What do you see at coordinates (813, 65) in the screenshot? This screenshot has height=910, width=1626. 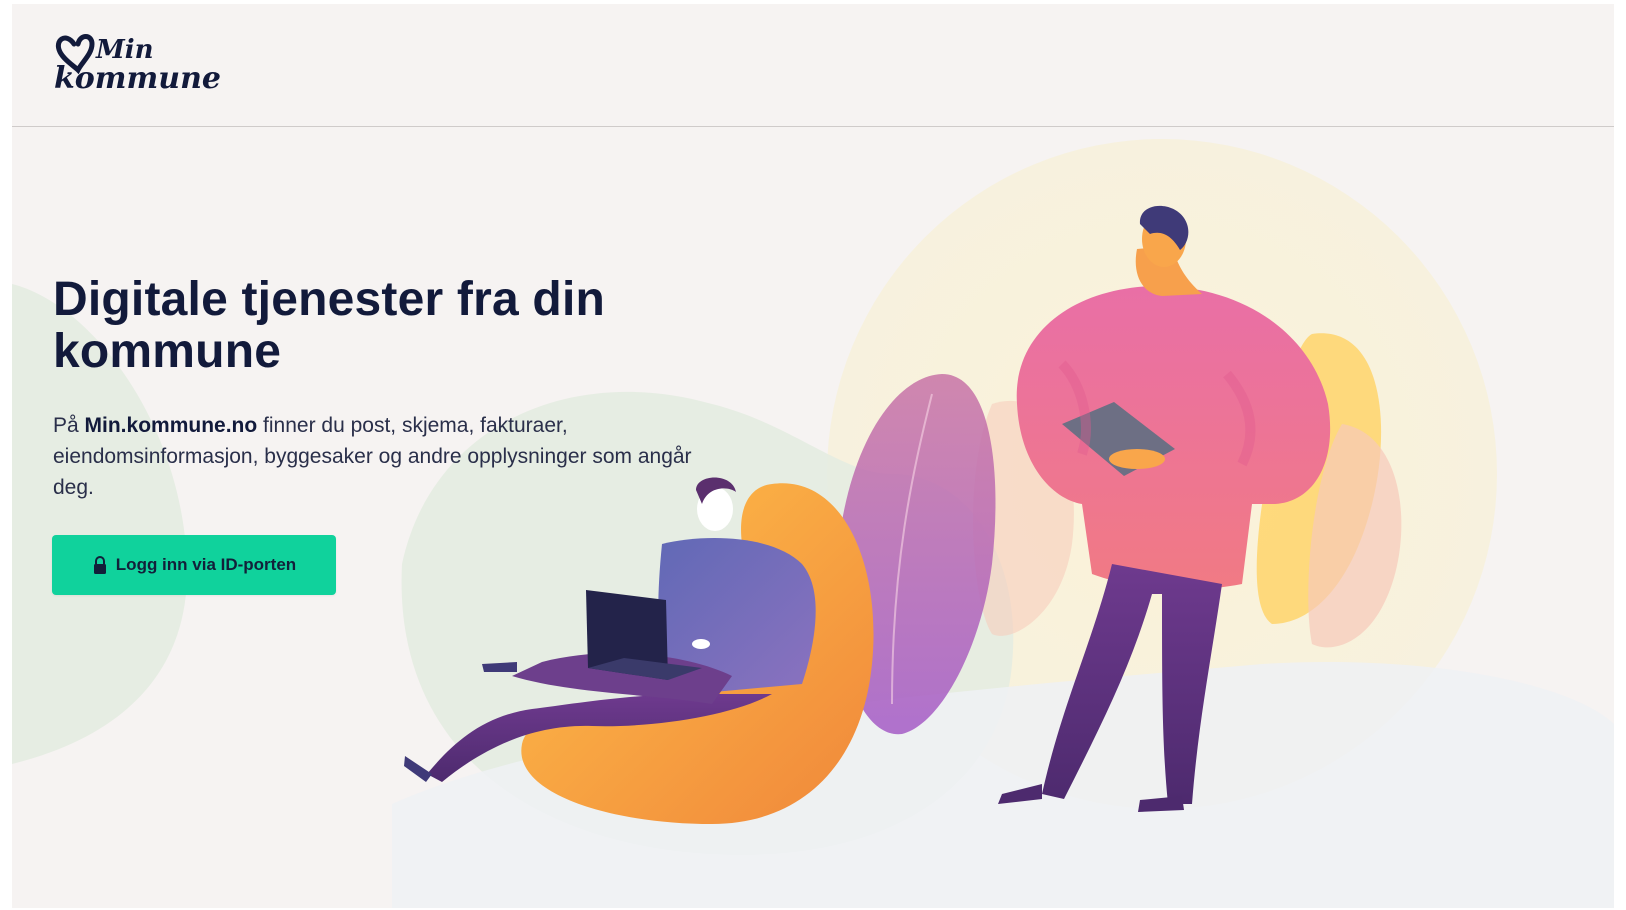 I see `site-header: Min kommune` at bounding box center [813, 65].